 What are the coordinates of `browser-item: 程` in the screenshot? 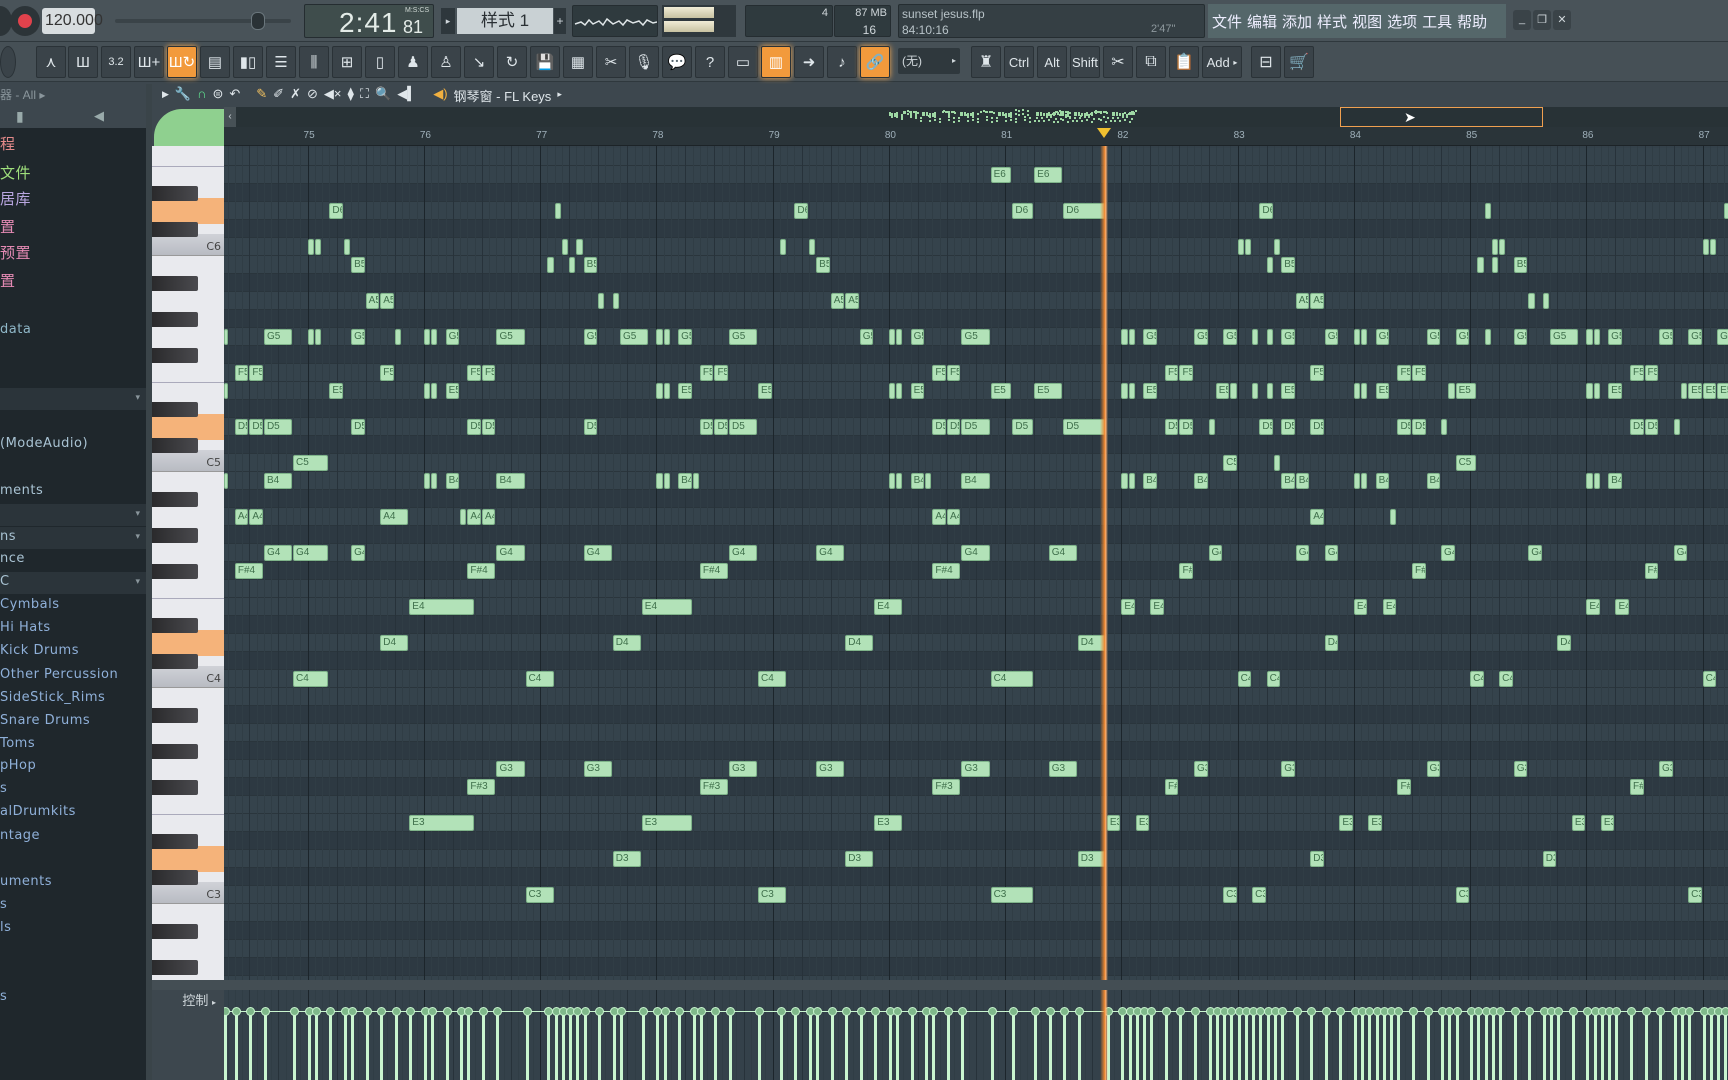 It's located at (8, 143).